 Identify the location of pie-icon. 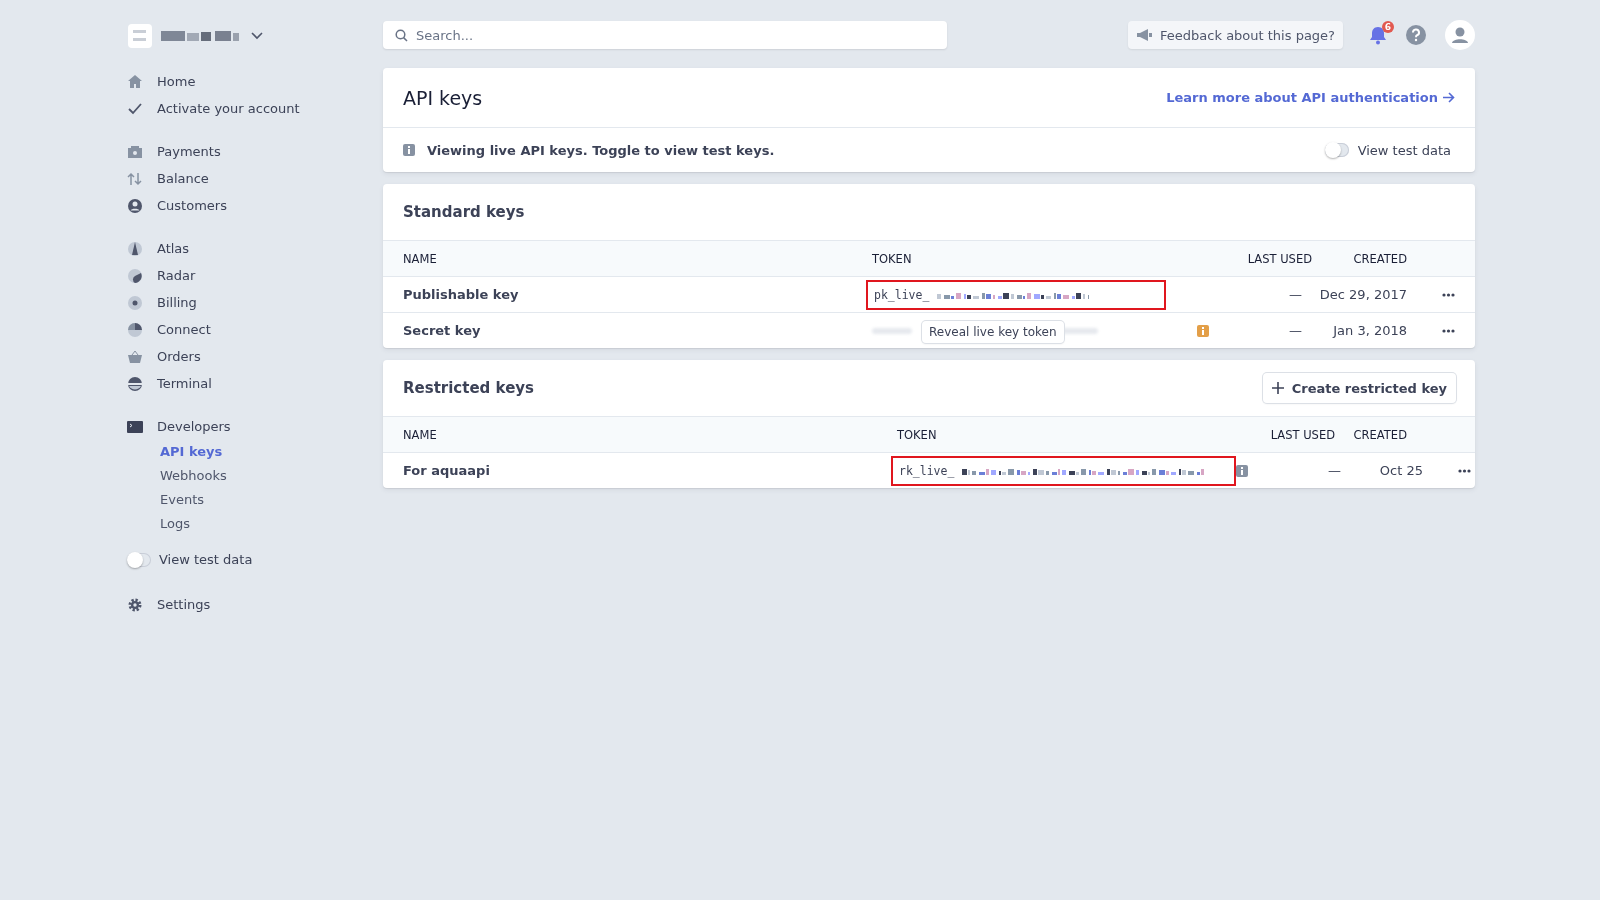
(135, 329).